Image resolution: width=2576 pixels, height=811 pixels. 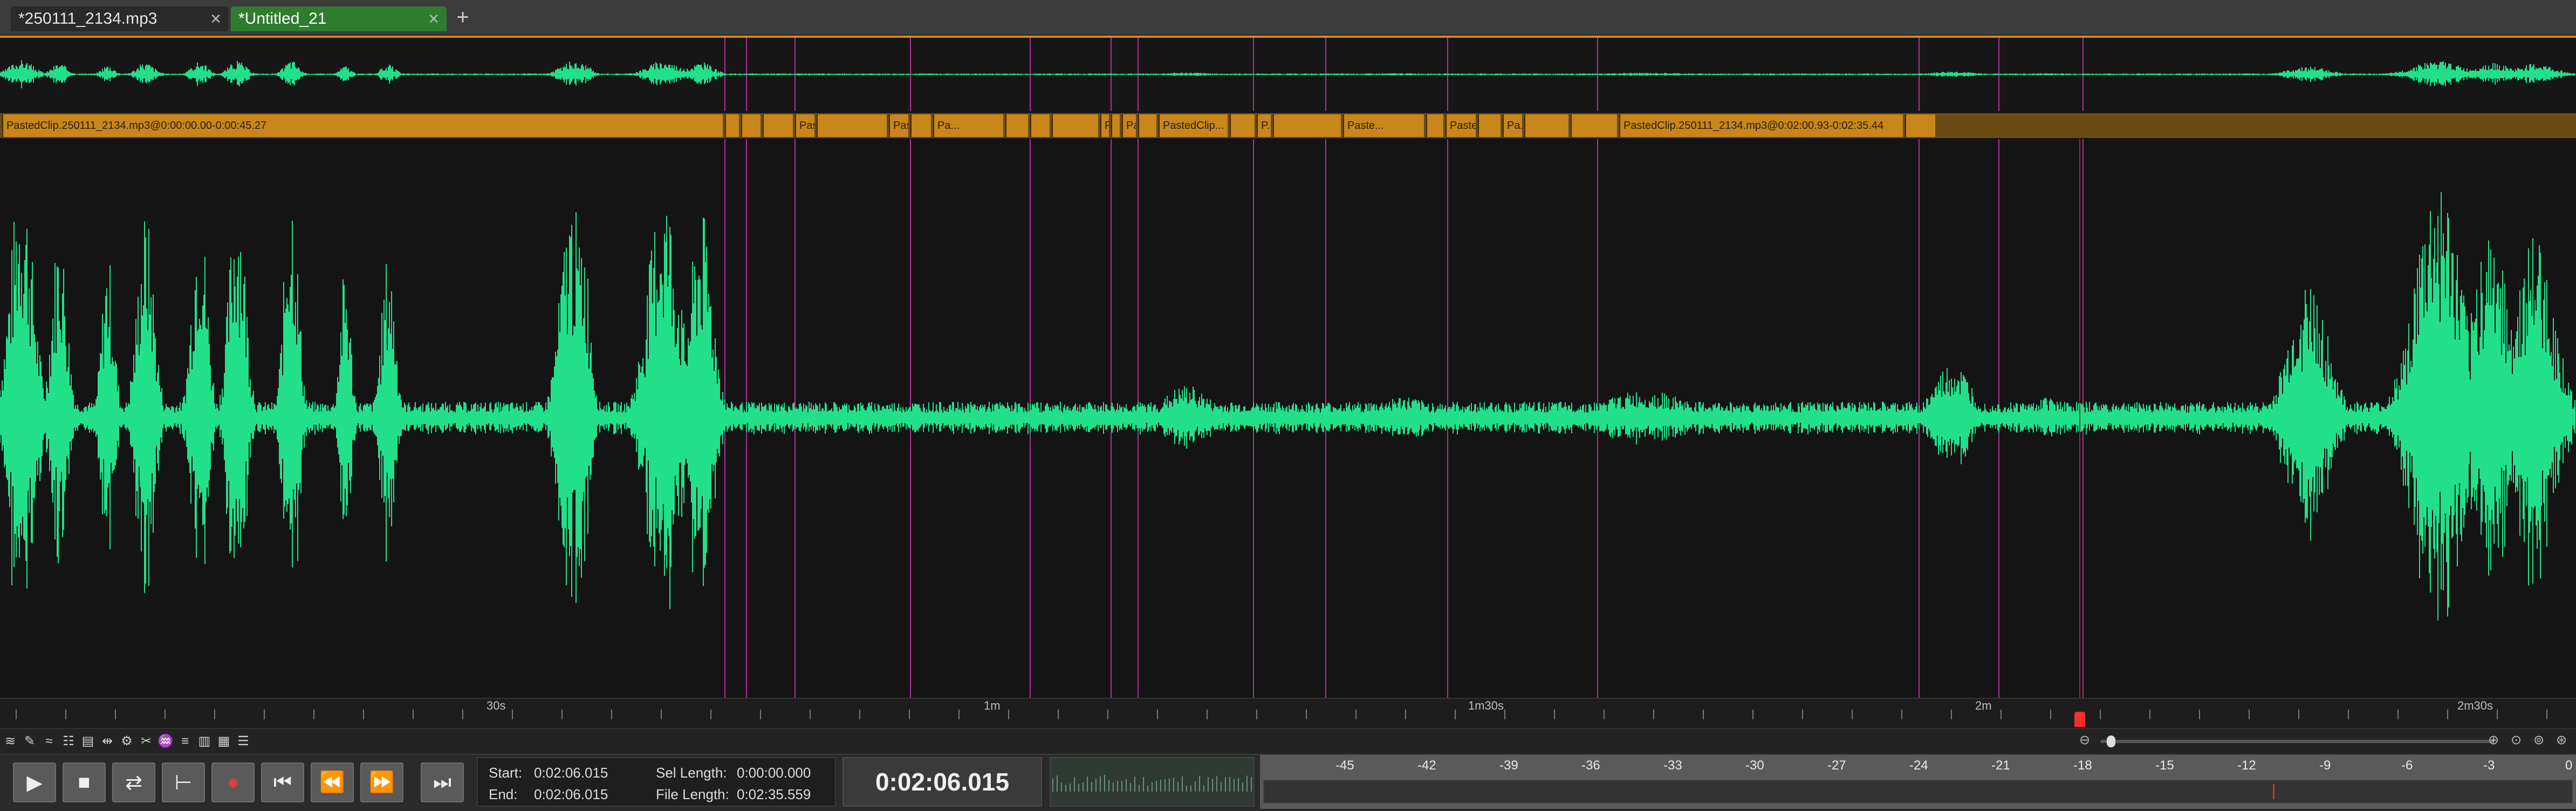 I want to click on sel-length-value: 0:00:00.000, so click(x=774, y=773).